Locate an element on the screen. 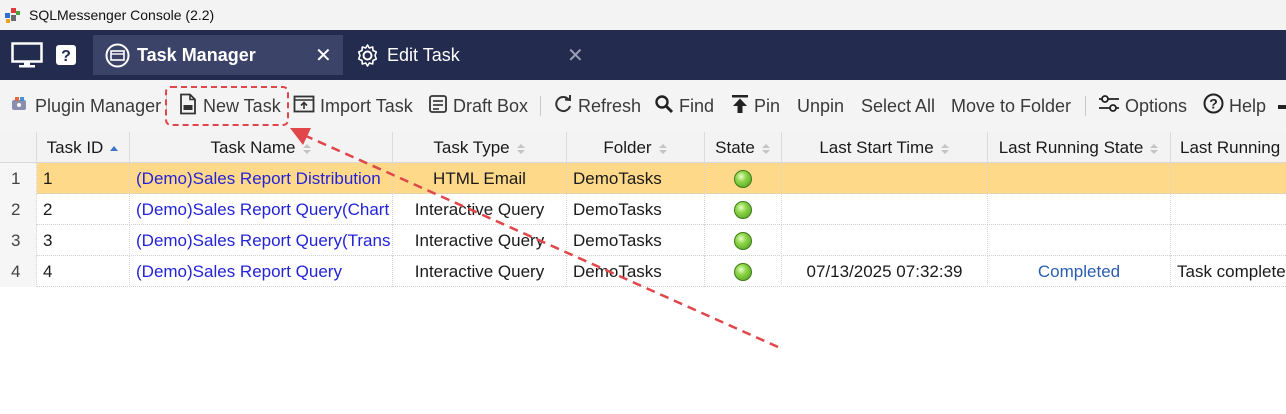 Image resolution: width=1286 pixels, height=414 pixels. window-title: SQLMessenger Console (2.2) is located at coordinates (122, 15).